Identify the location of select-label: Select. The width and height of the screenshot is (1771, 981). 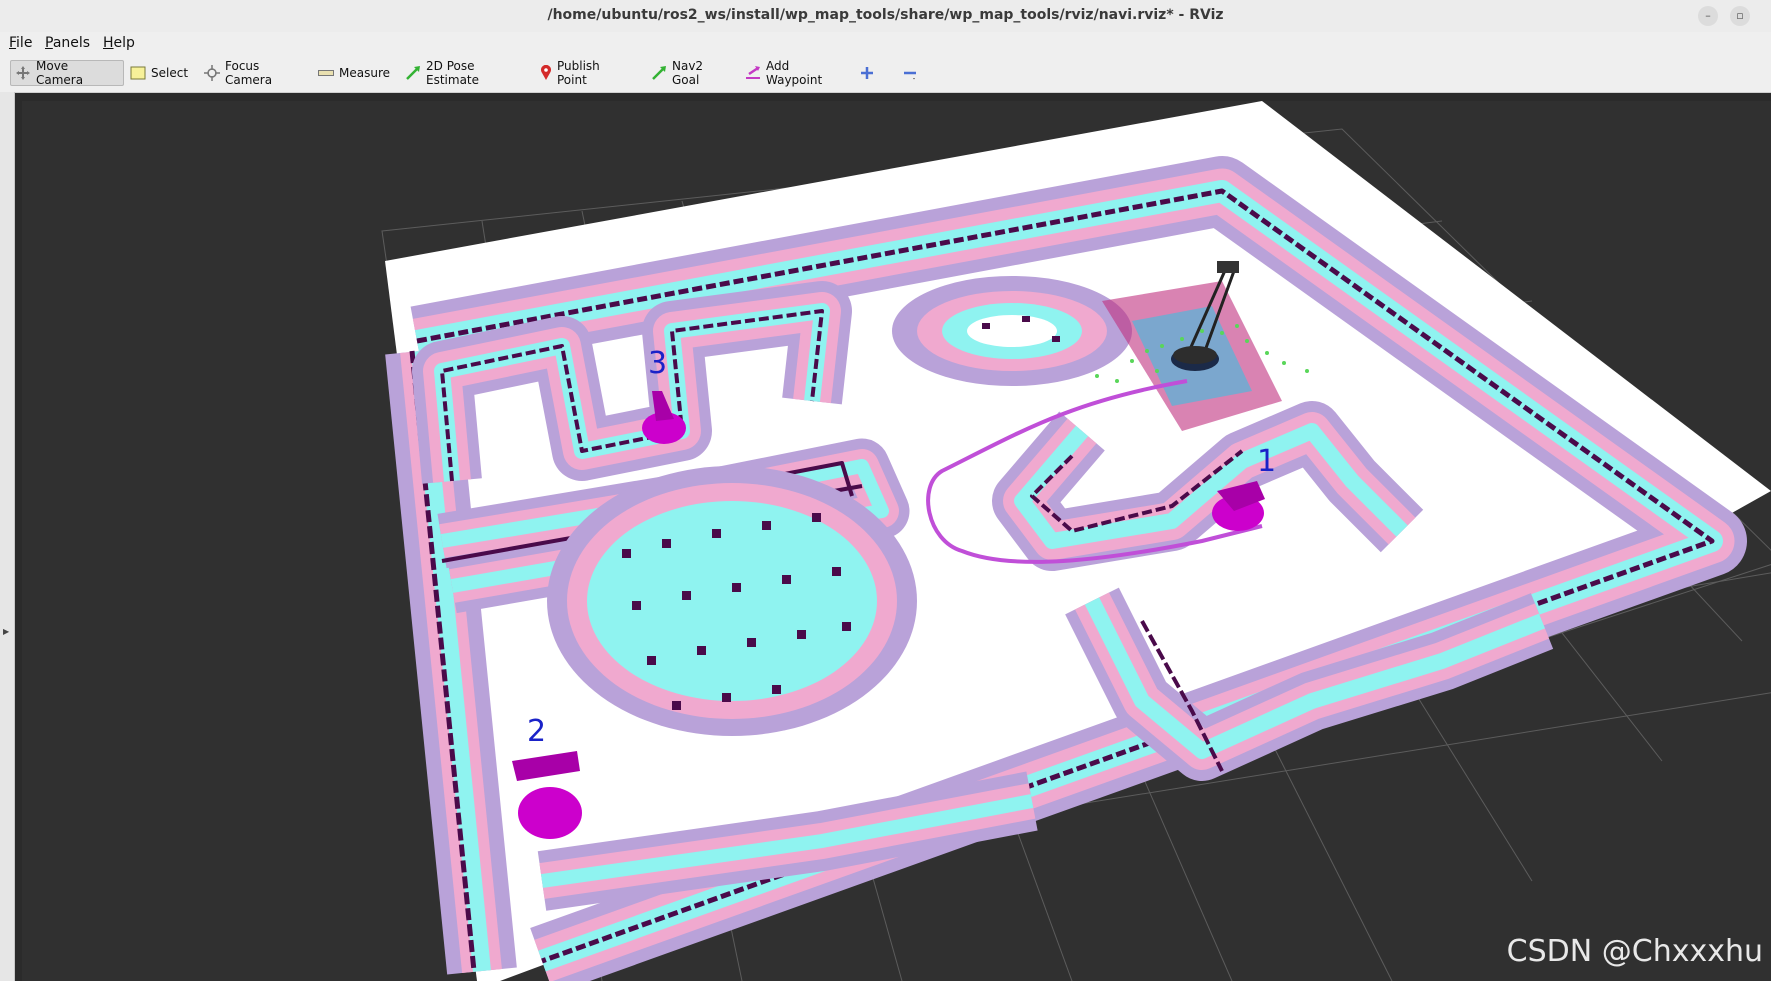
(170, 73).